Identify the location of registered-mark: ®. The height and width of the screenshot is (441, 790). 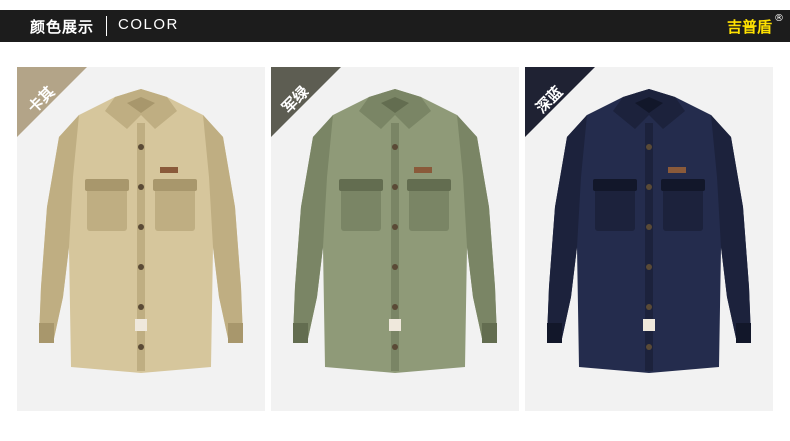
(779, 18).